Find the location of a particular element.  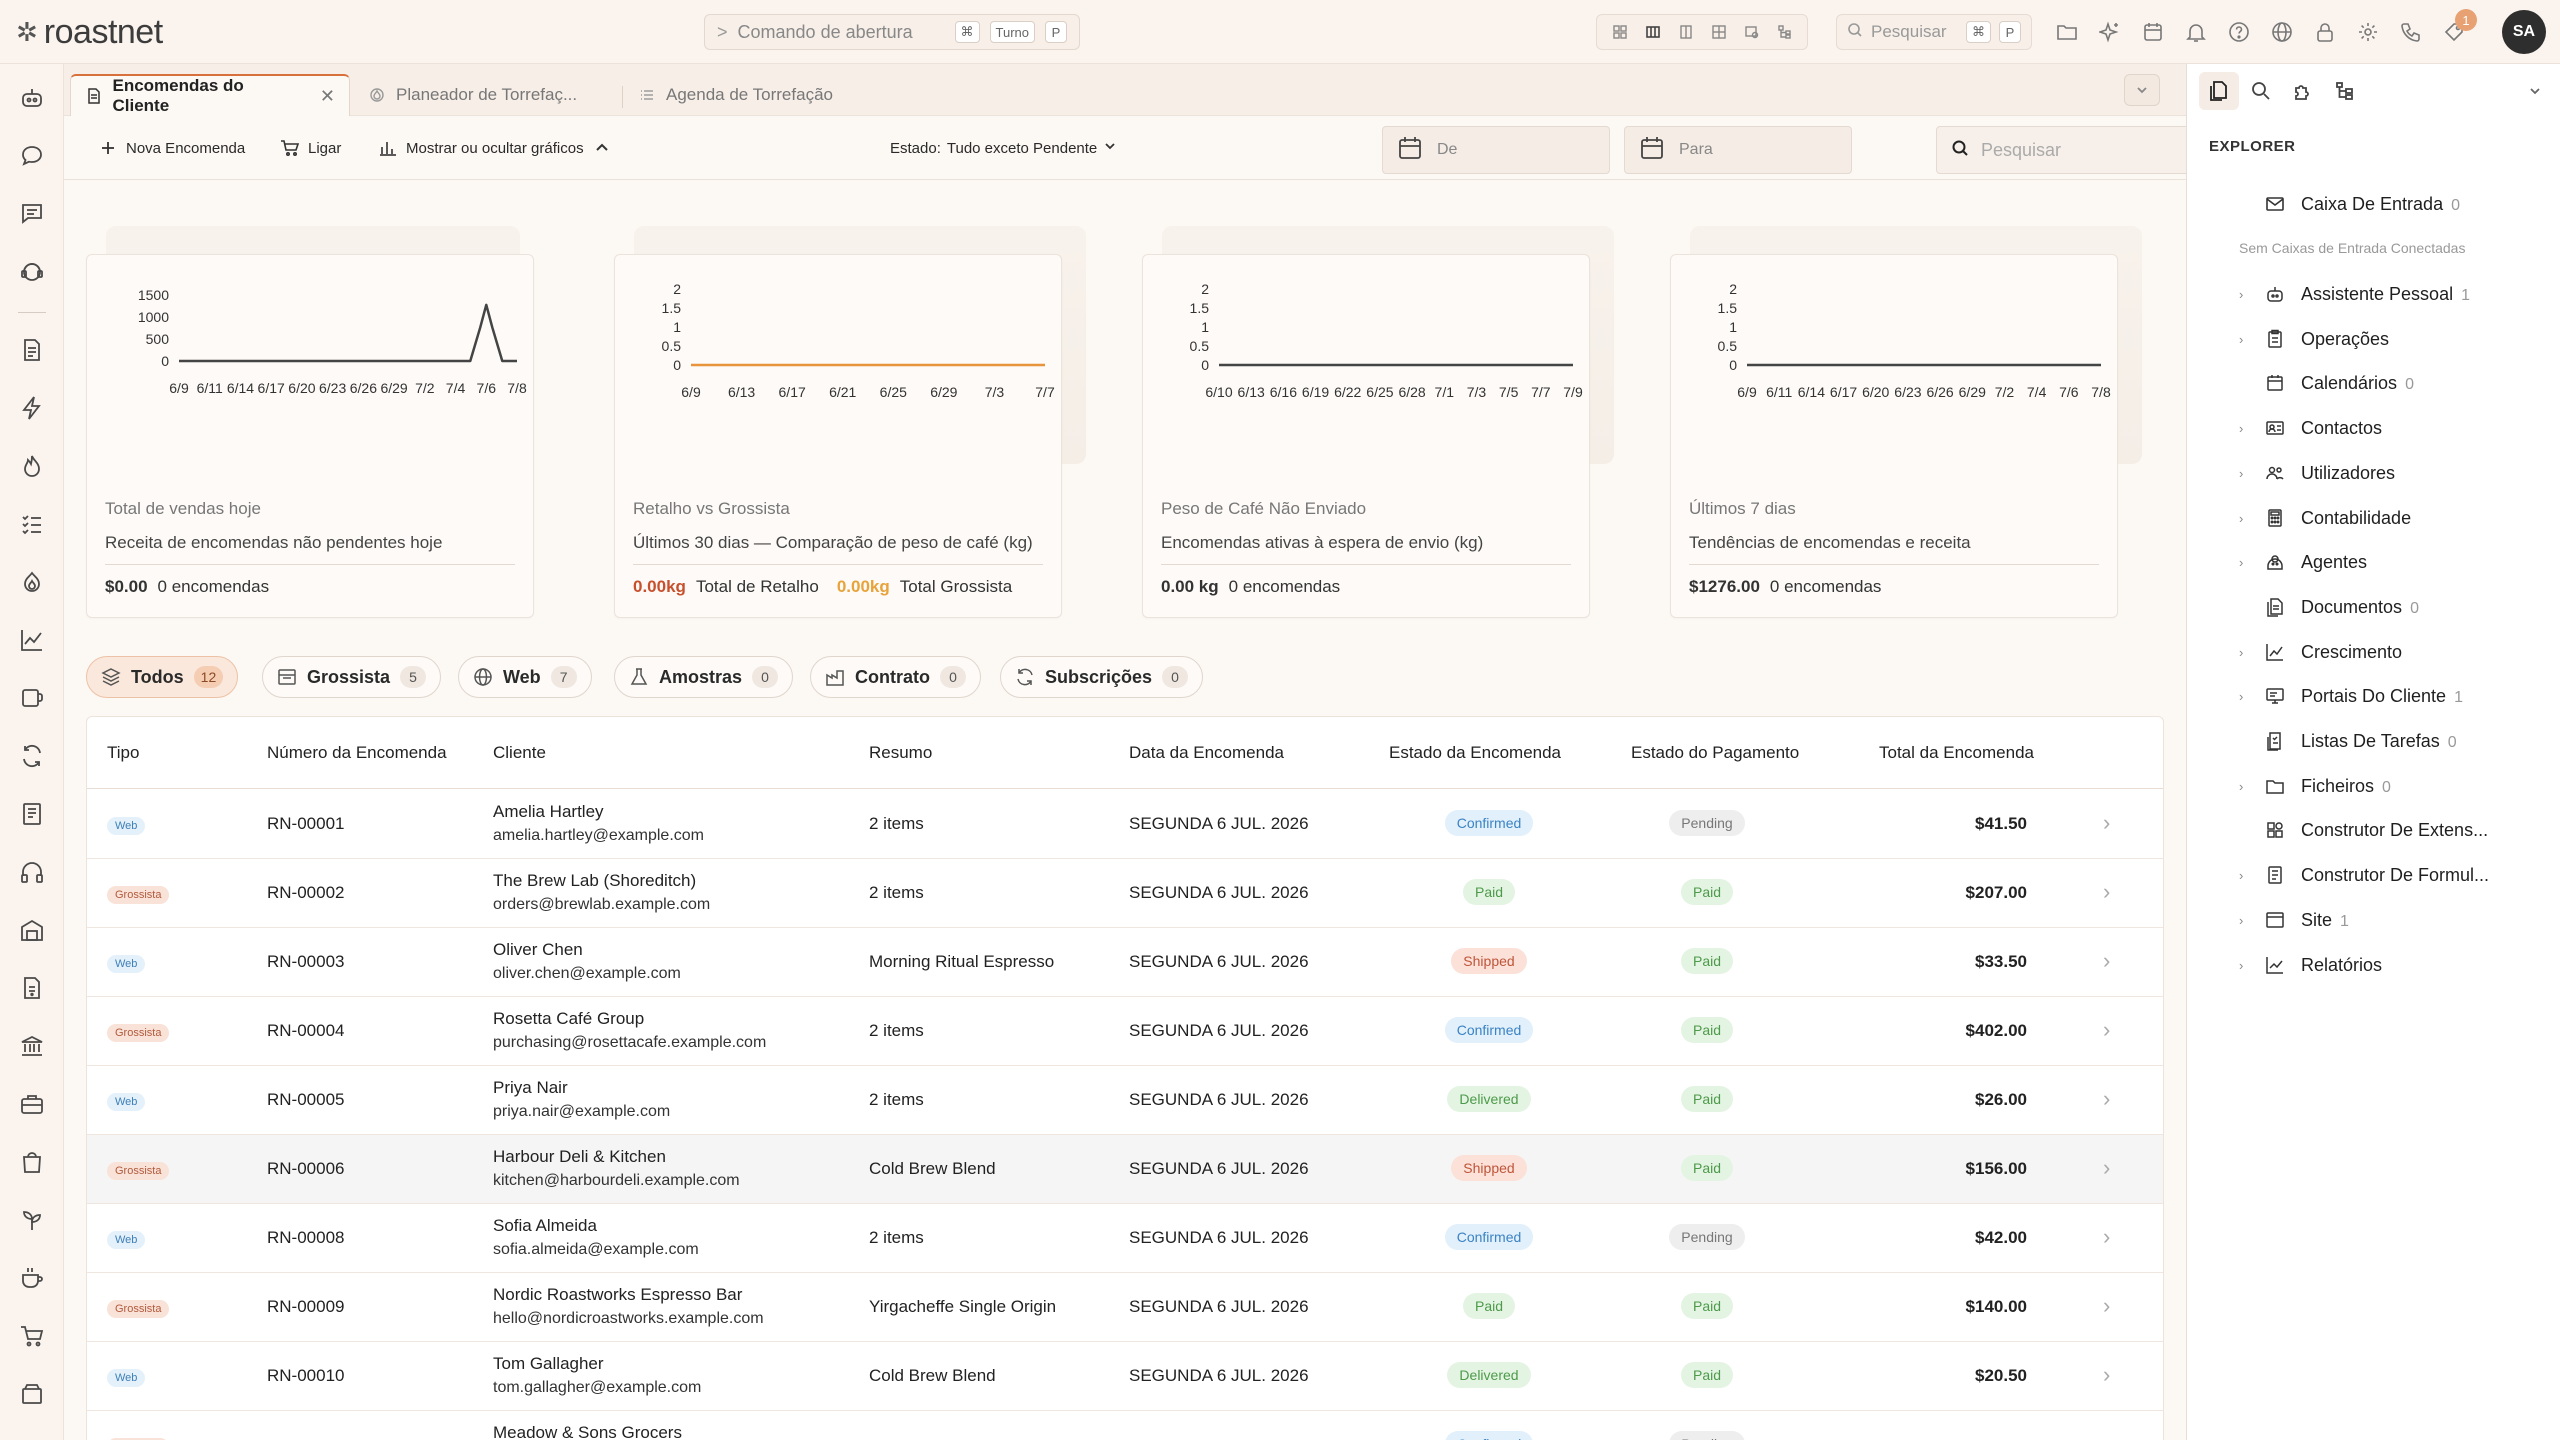

status-filter-dropdown: Estado: Tudo exceto Pendente is located at coordinates (1003, 148).